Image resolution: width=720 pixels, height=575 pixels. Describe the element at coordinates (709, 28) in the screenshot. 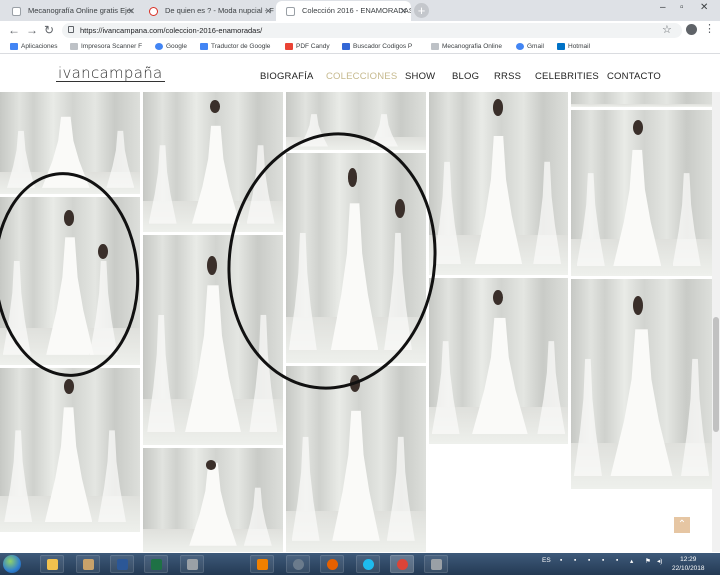

I see `chrome-menu-icon: ⋮` at that location.